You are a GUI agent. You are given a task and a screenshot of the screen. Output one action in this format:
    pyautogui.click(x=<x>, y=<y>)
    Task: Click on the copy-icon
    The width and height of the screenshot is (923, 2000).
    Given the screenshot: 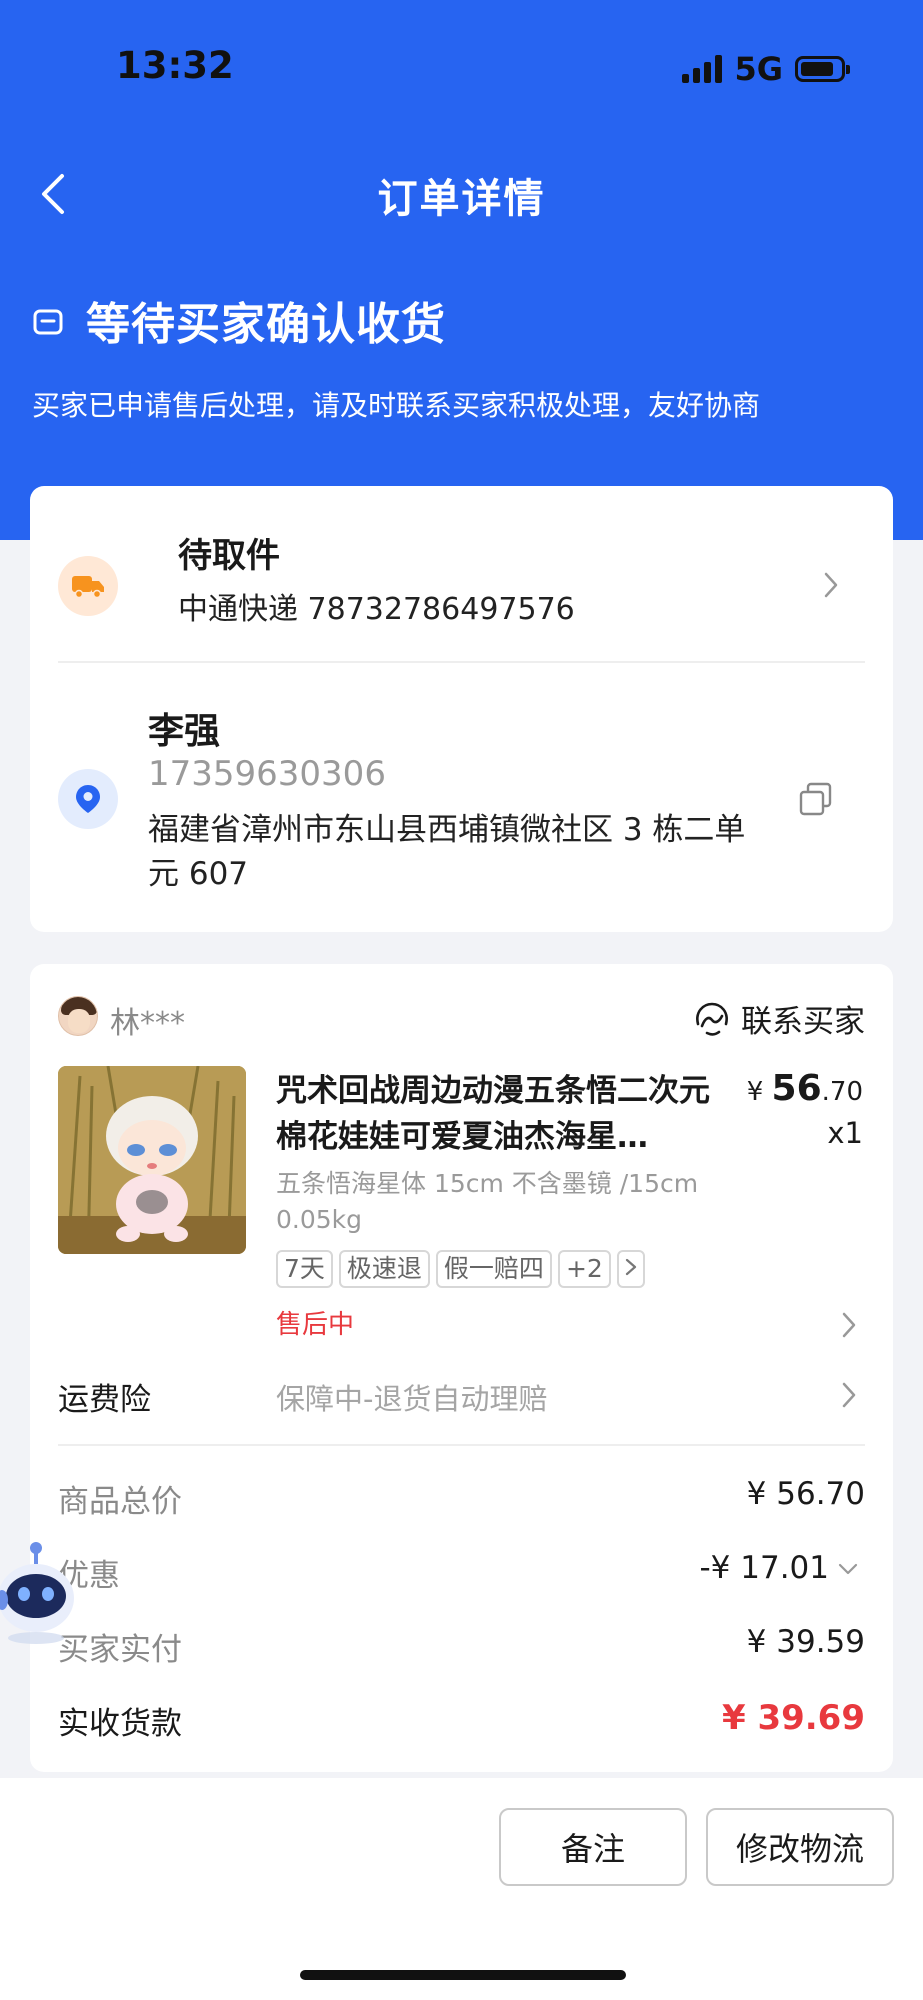 What is the action you would take?
    pyautogui.click(x=816, y=799)
    